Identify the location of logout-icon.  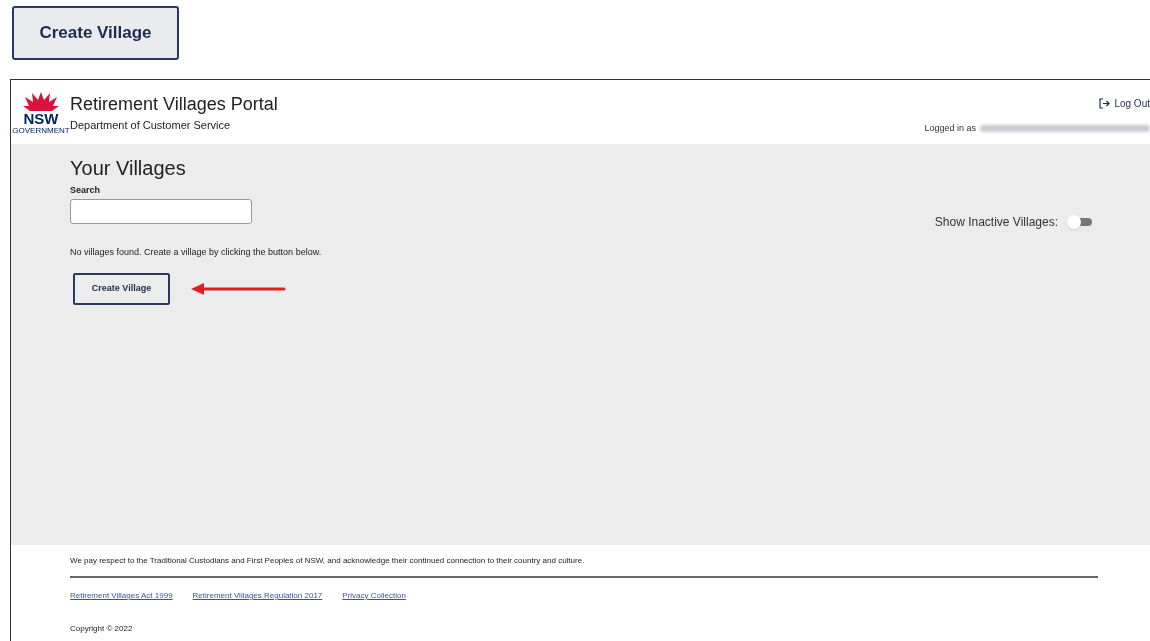
(1105, 103).